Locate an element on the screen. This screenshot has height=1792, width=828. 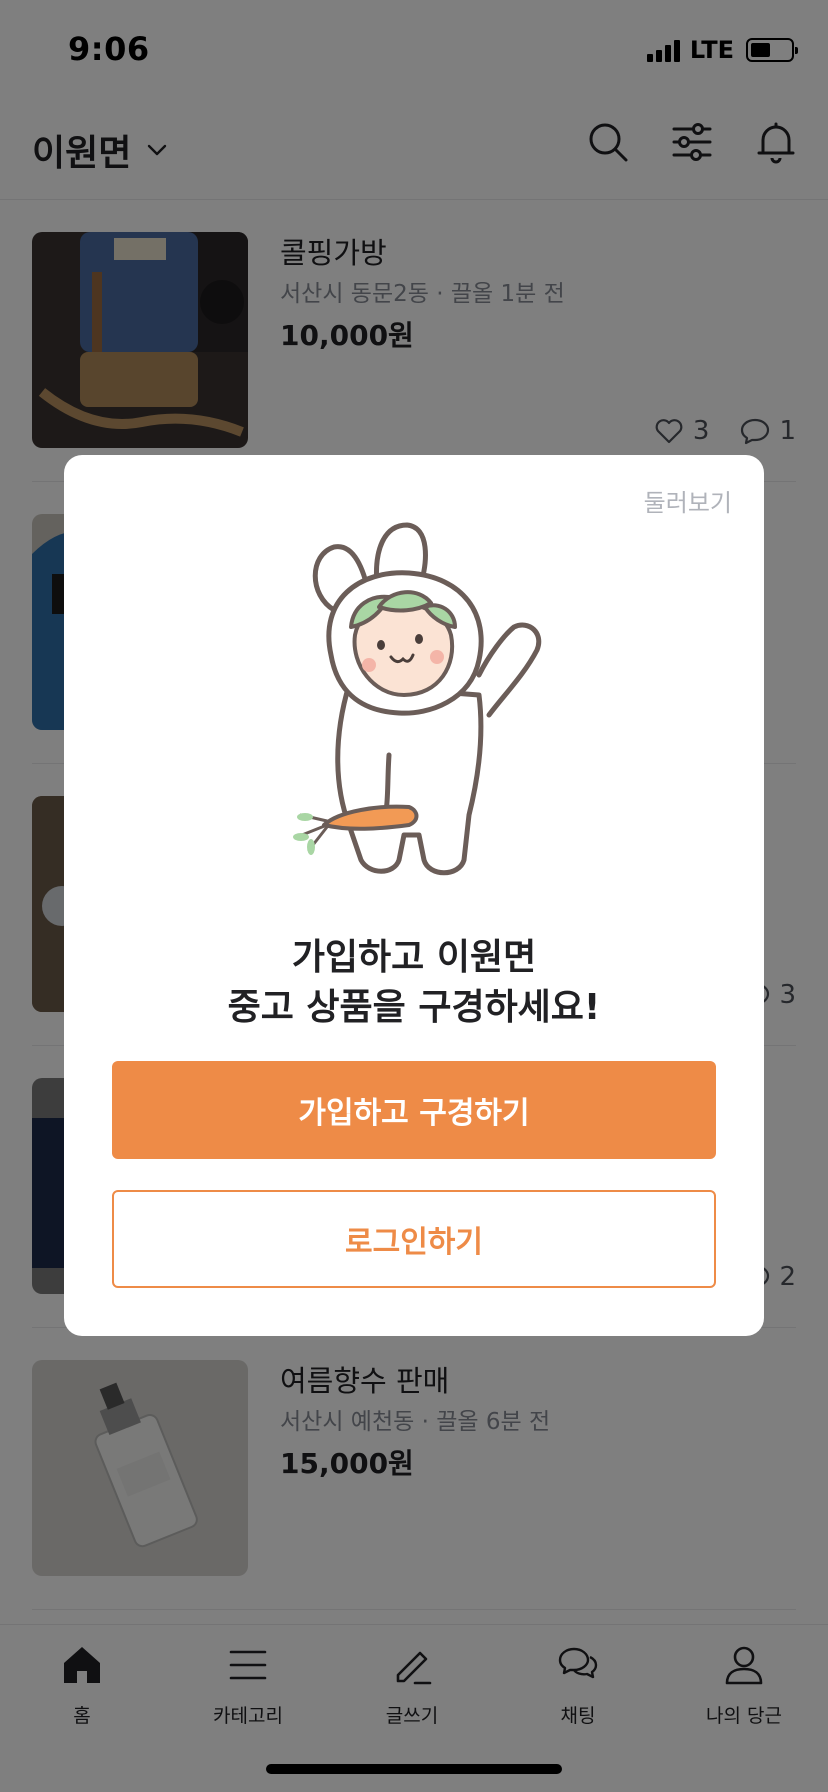
browse-button: 둘러보기 is located at coordinates (688, 500).